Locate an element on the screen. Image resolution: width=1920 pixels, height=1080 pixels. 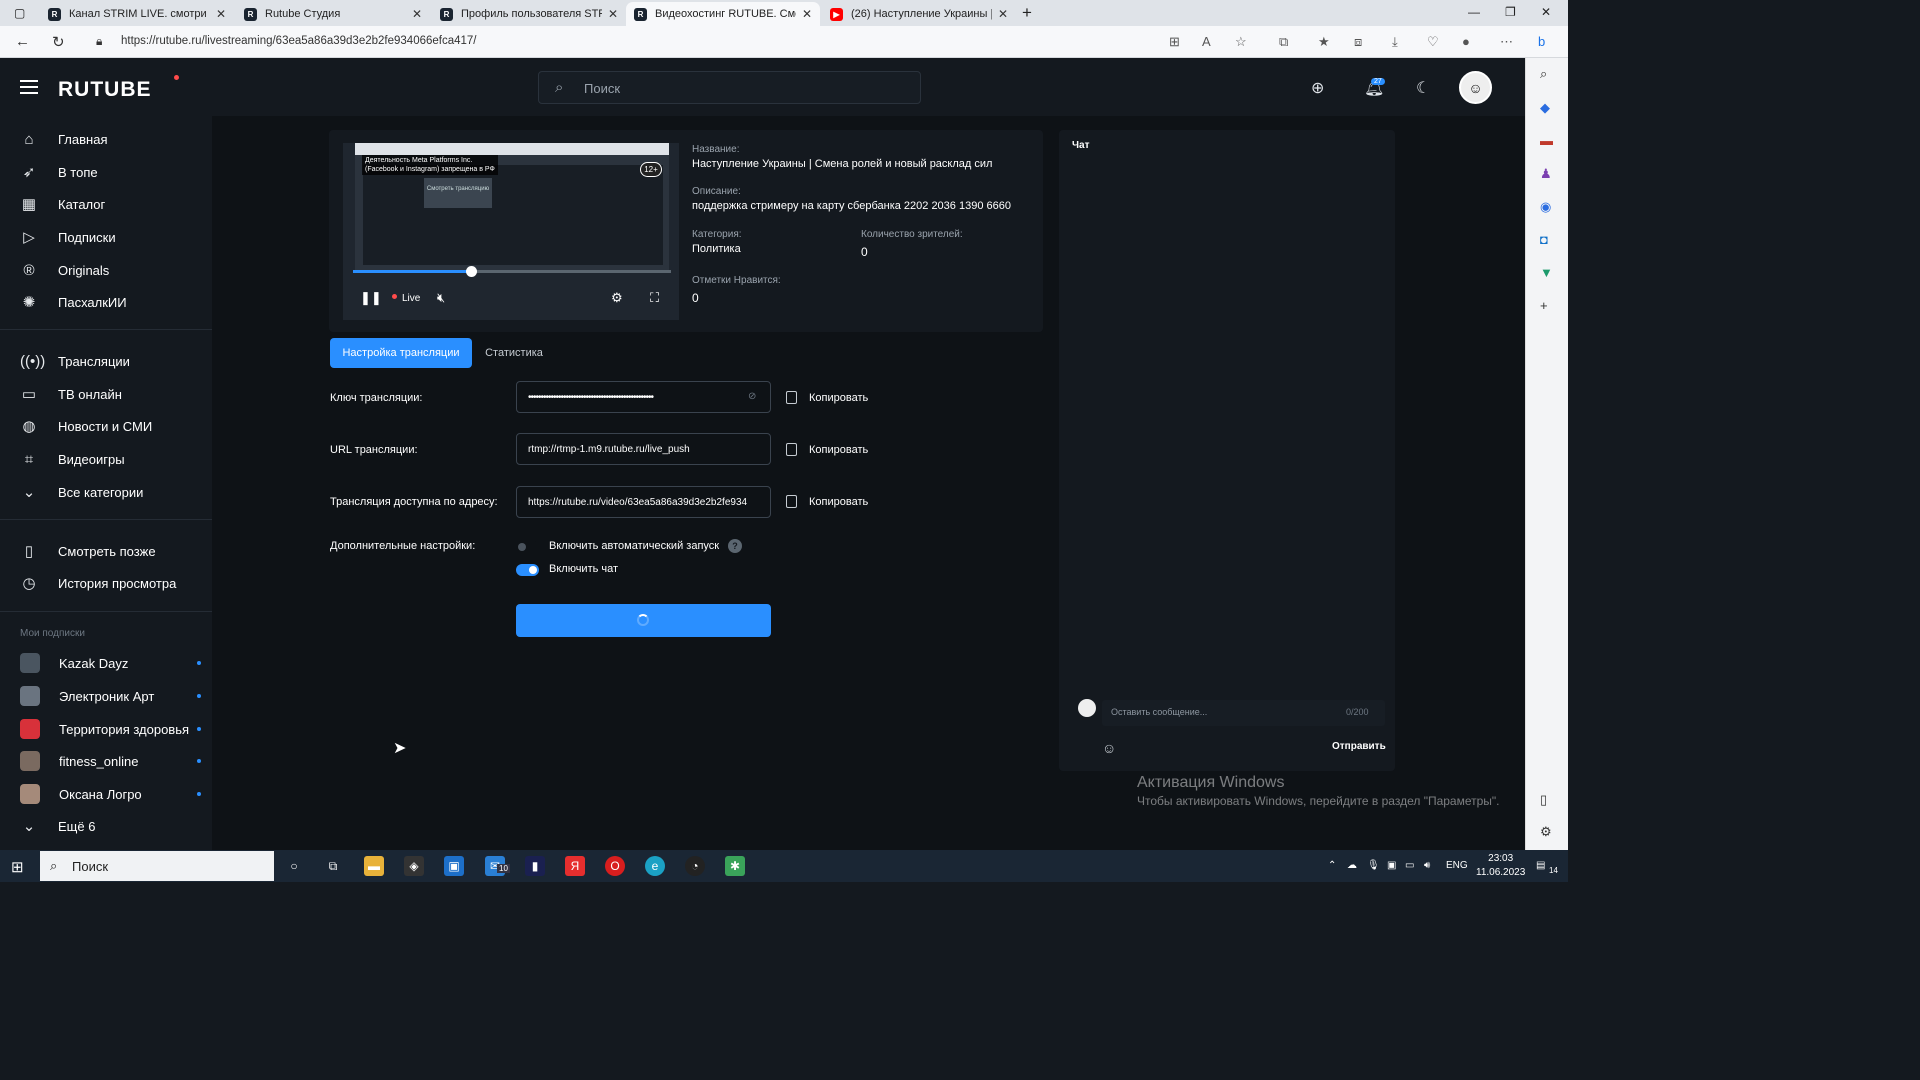
profile-icon: ● is located at coordinates (1466, 41).